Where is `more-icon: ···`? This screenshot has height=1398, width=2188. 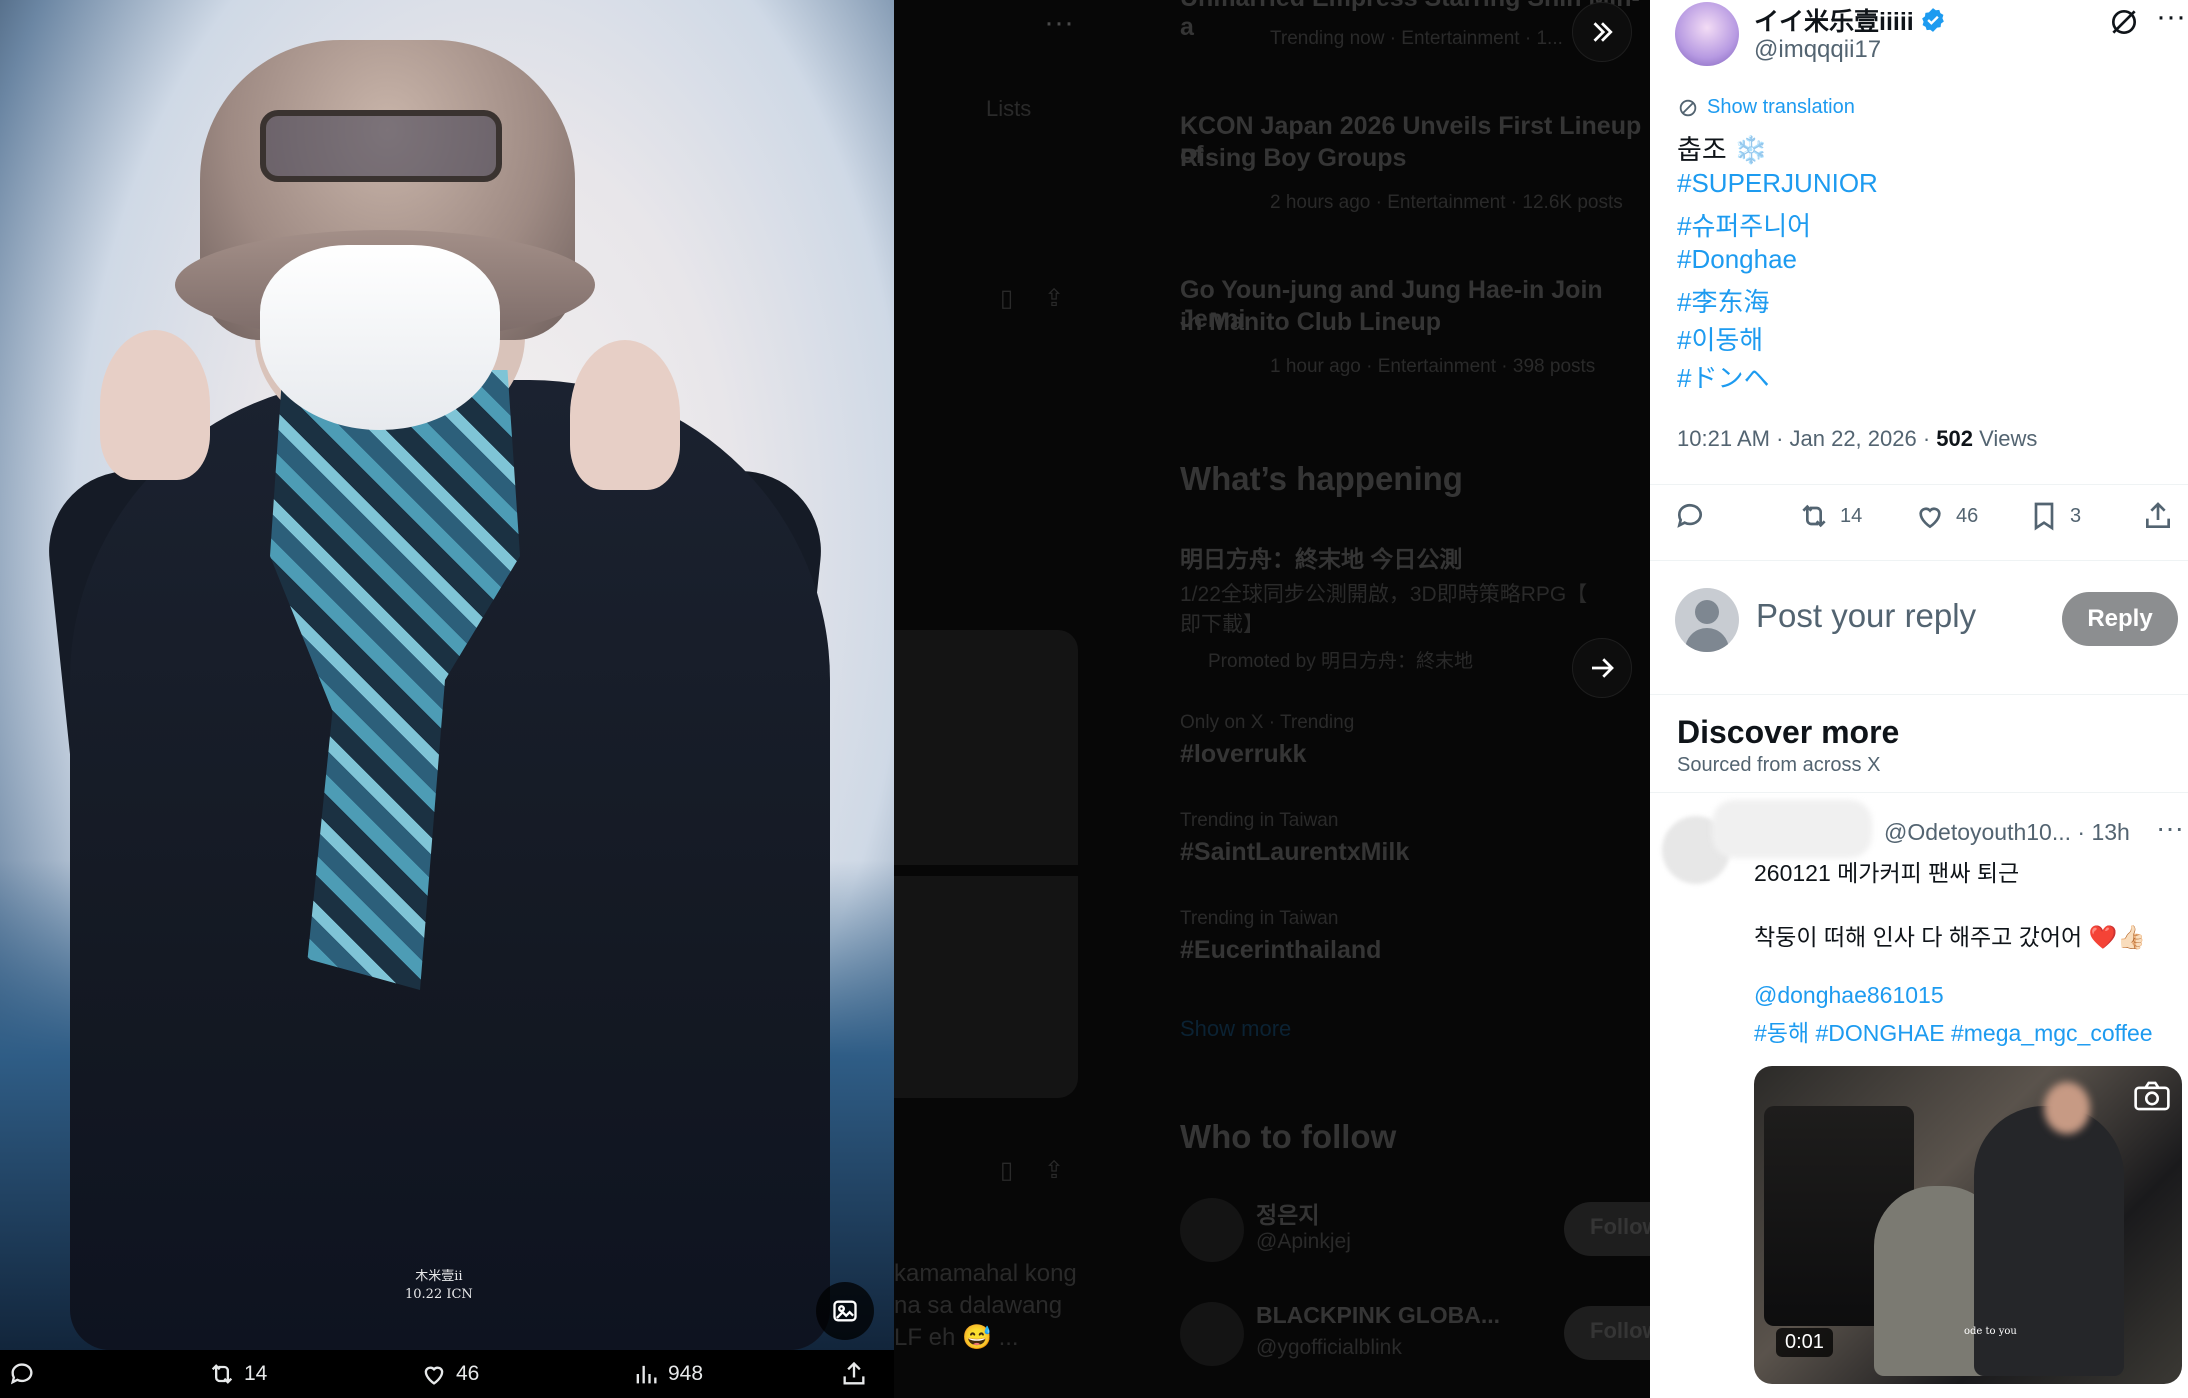
more-icon: ··· is located at coordinates (1059, 23).